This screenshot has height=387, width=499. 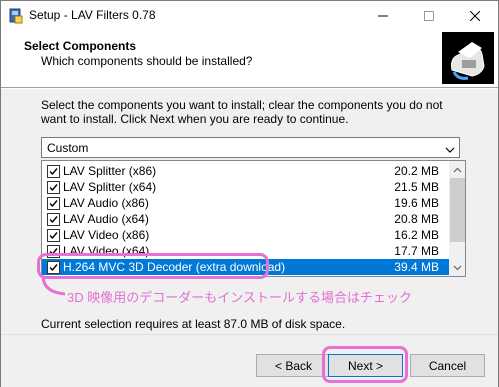 I want to click on scroll-thumb, so click(x=457, y=210).